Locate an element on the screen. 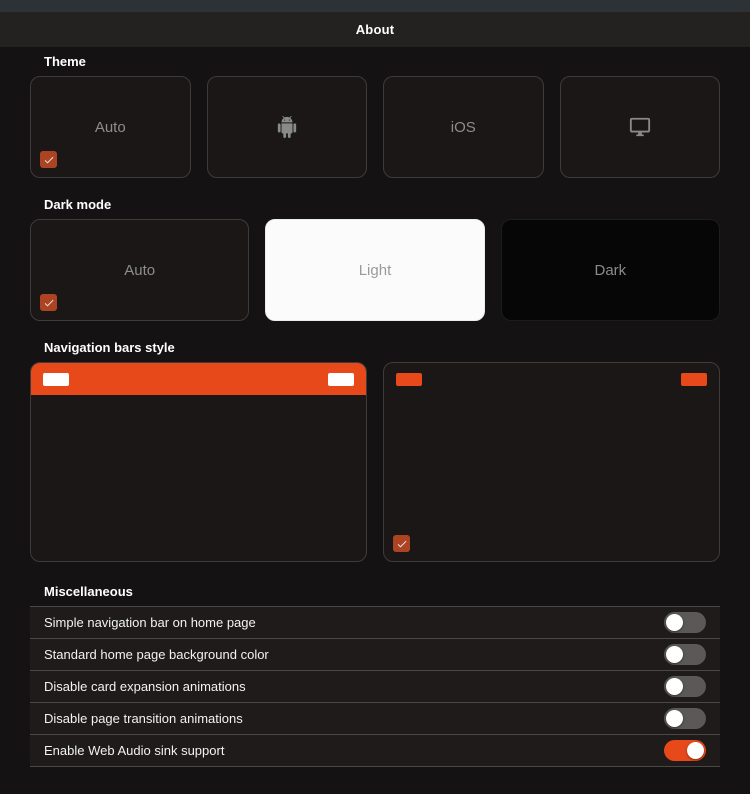  toggle-web-audio-sink is located at coordinates (685, 750).